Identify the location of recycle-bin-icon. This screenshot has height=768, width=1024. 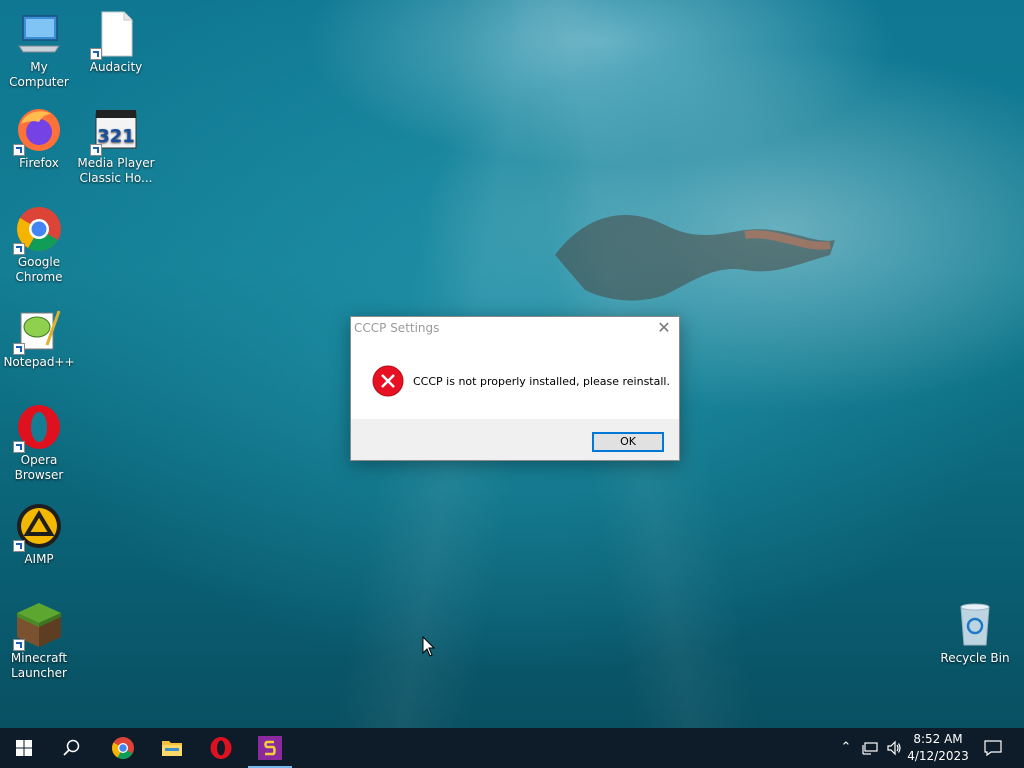
(975, 624).